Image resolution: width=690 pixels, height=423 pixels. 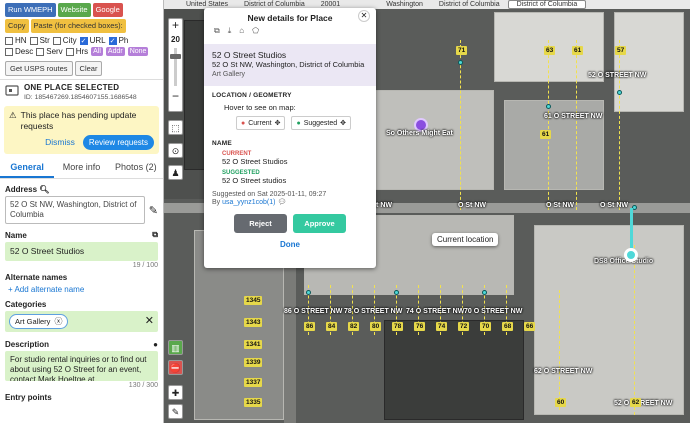 What do you see at coordinates (200, 4) in the screenshot?
I see `map-tab-country: United States` at bounding box center [200, 4].